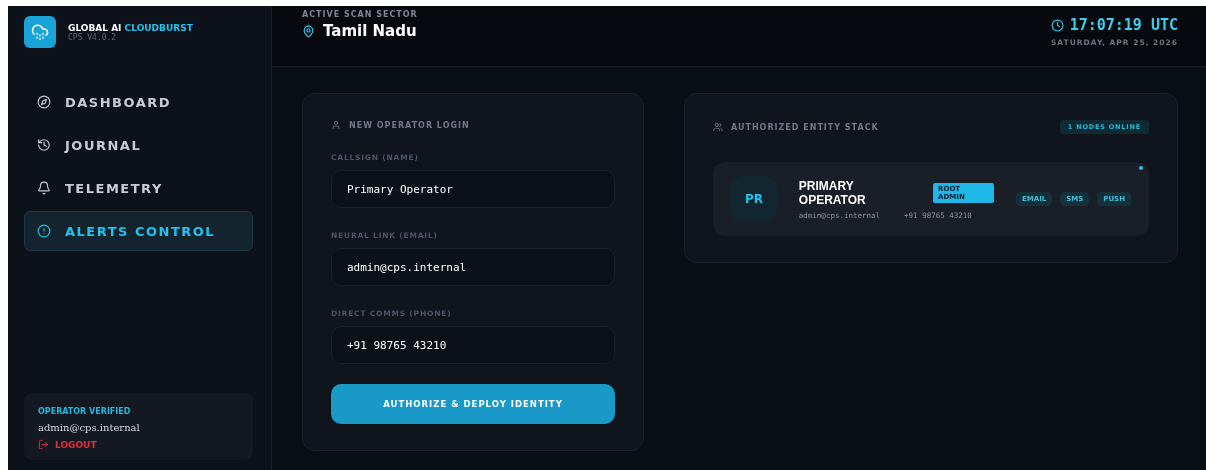 The width and height of the screenshot is (1206, 470). Describe the element at coordinates (308, 31) in the screenshot. I see `location-pin-icon` at that location.